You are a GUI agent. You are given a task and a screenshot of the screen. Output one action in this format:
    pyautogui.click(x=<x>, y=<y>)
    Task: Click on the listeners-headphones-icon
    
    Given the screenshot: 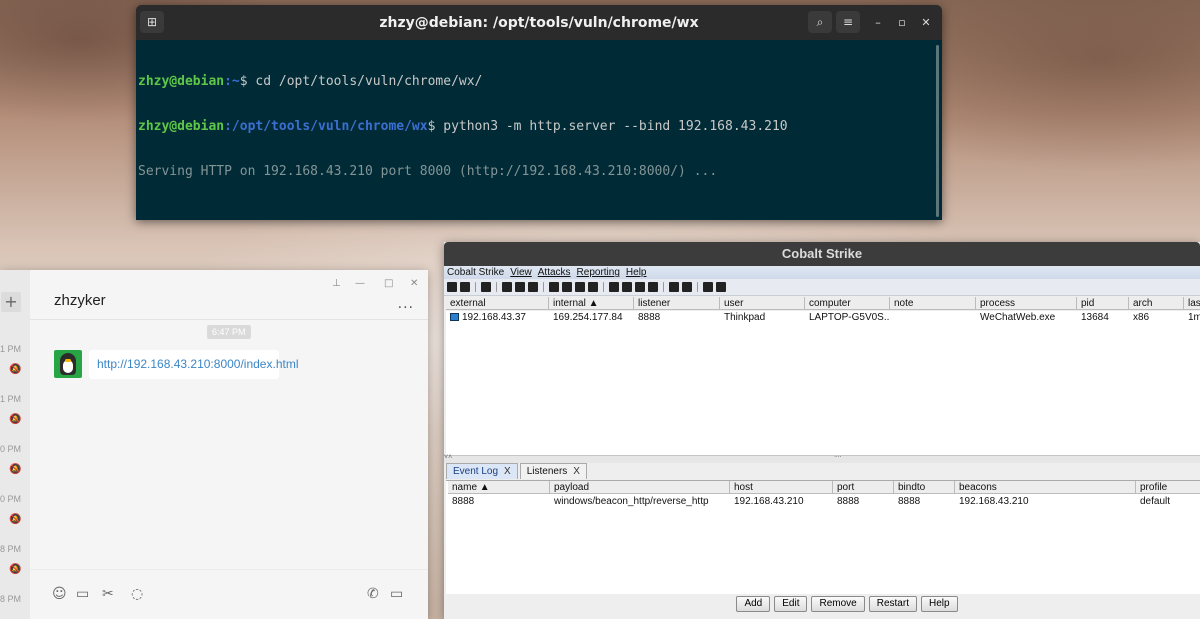 What is the action you would take?
    pyautogui.click(x=486, y=287)
    